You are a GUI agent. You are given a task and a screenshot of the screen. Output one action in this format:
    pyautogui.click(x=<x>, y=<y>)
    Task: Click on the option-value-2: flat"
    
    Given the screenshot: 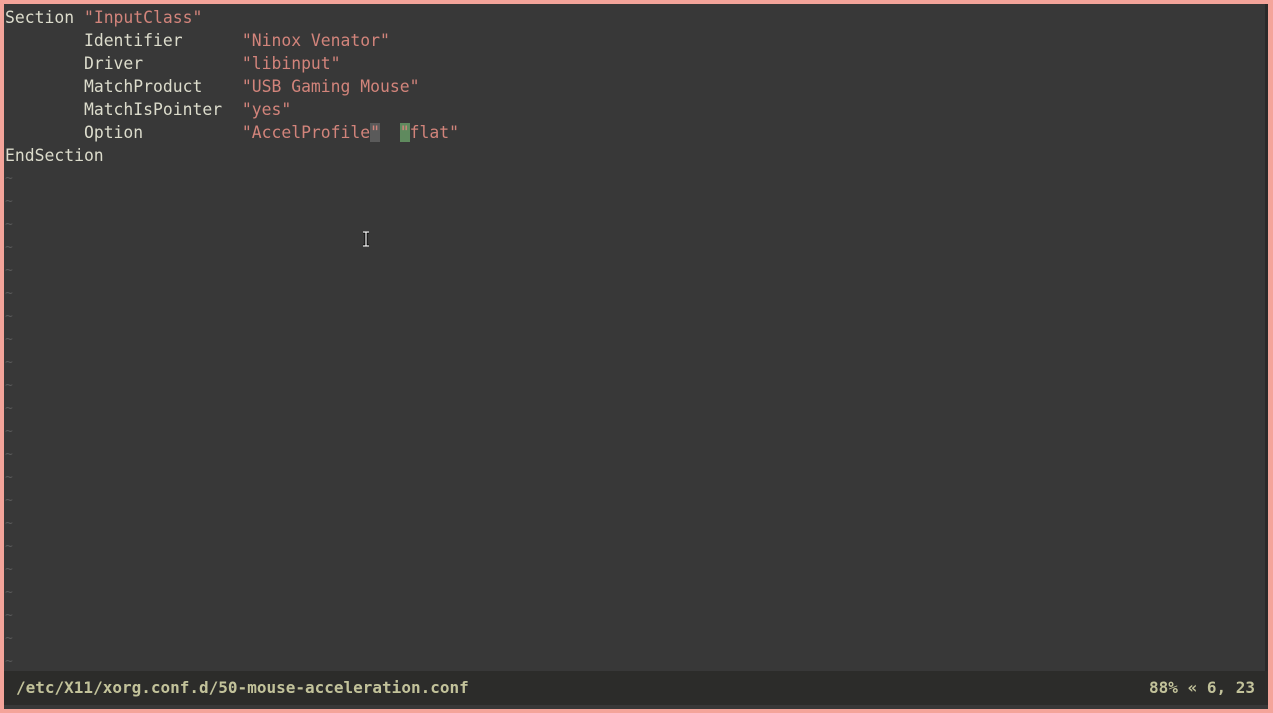 What is the action you would take?
    pyautogui.click(x=434, y=132)
    